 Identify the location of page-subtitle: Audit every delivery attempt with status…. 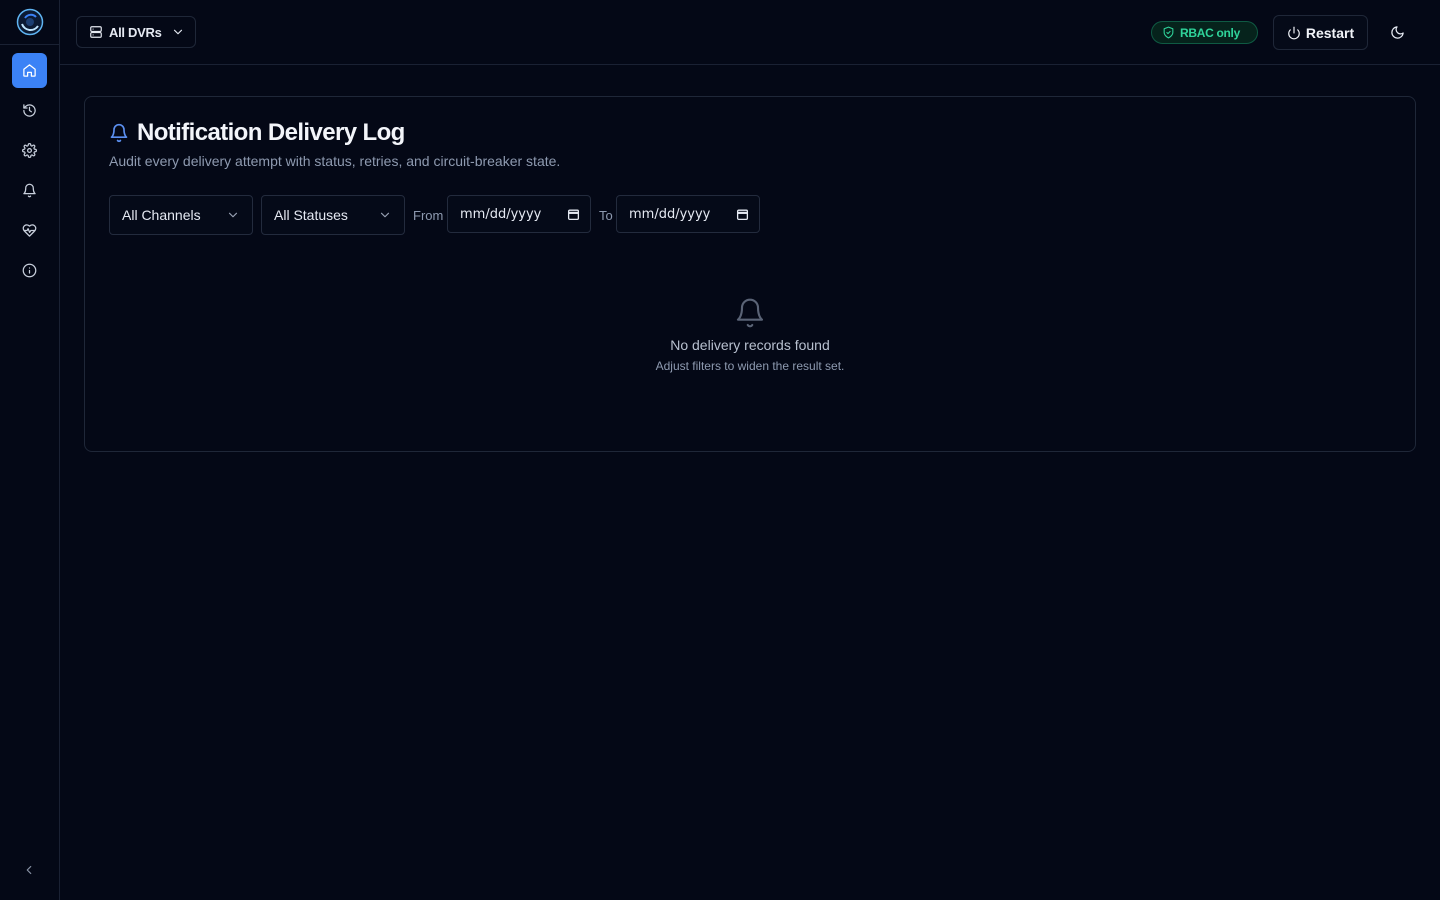
(335, 161).